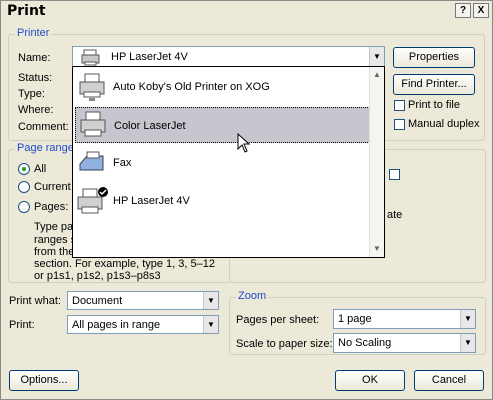  I want to click on print-label: Print:, so click(22, 325).